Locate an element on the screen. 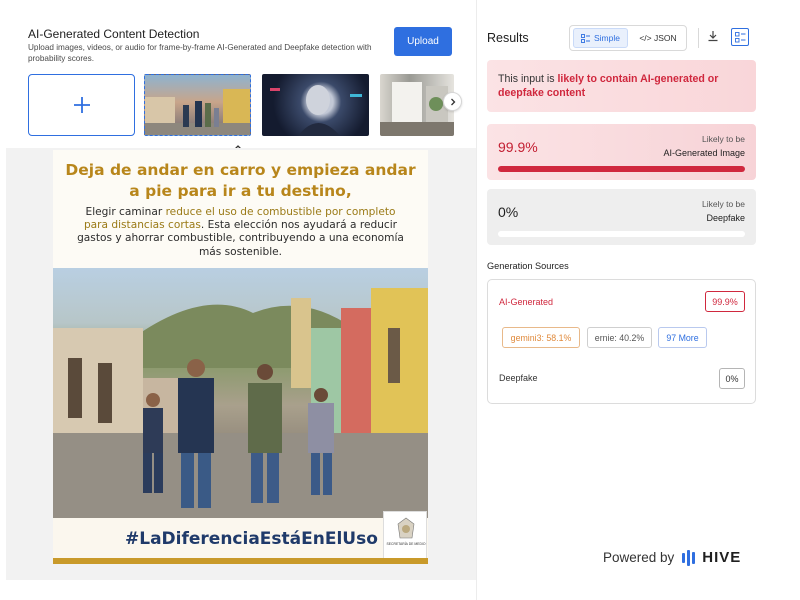 Image resolution: width=800 pixels, height=600 pixels. source-chip-gemini: gemini3: 58.1% is located at coordinates (541, 337).